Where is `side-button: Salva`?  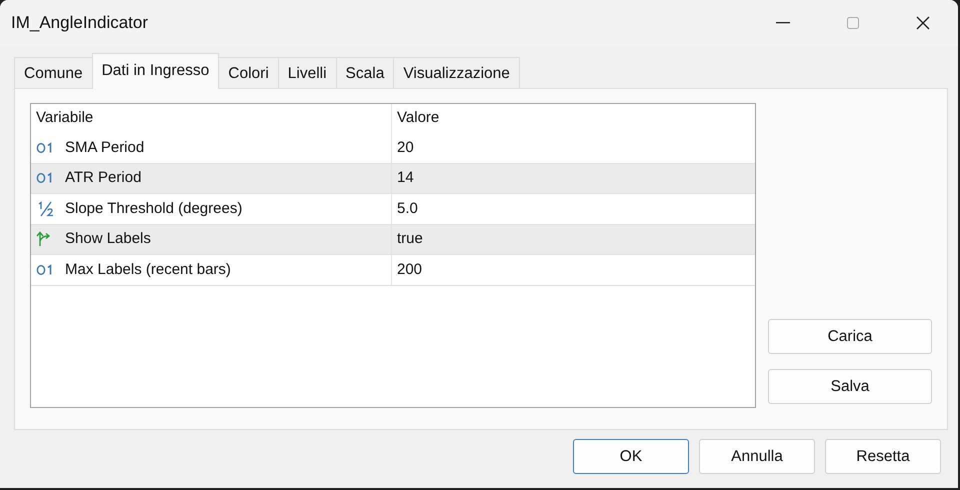
side-button: Salva is located at coordinates (850, 386).